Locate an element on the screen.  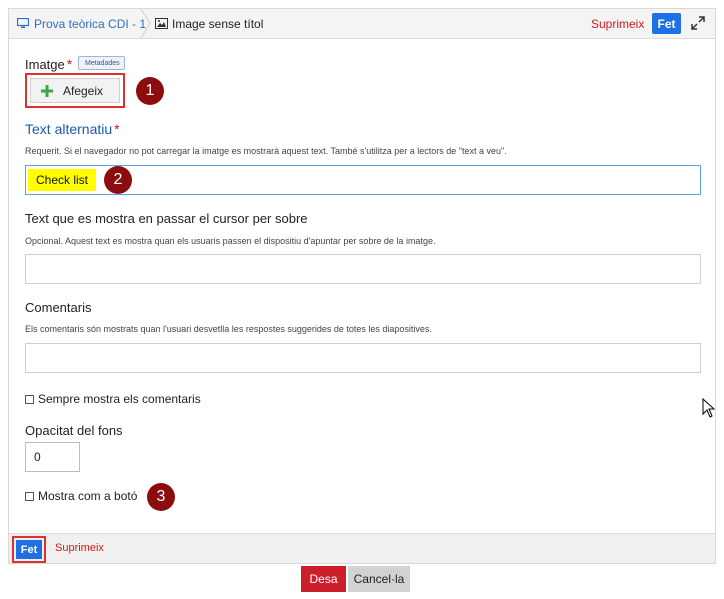
breadcrumb-separator is located at coordinates (145, 23).